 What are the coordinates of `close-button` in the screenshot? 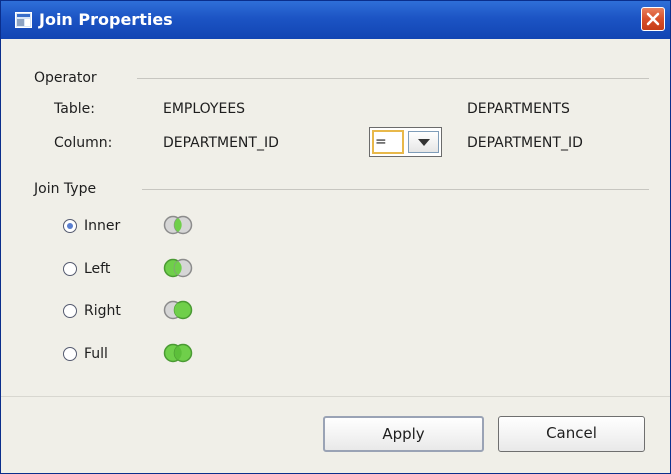 It's located at (653, 19).